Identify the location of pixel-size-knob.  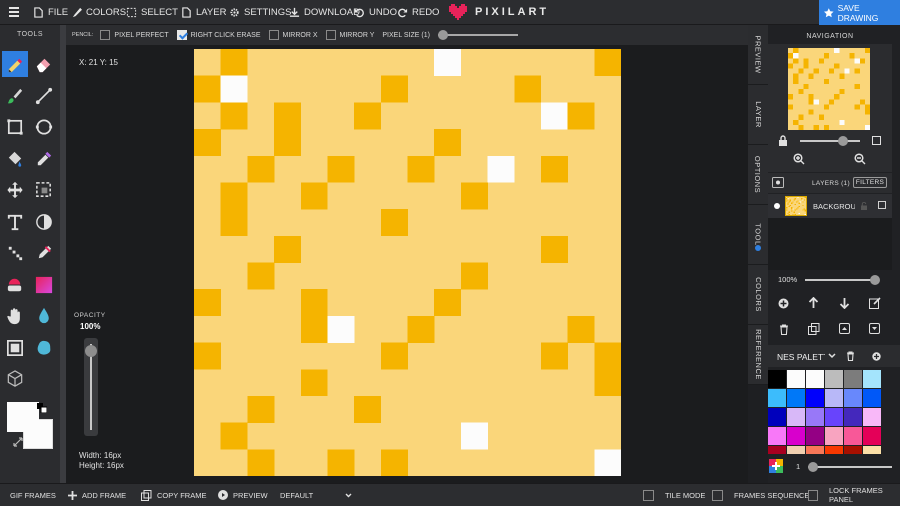
(442, 35).